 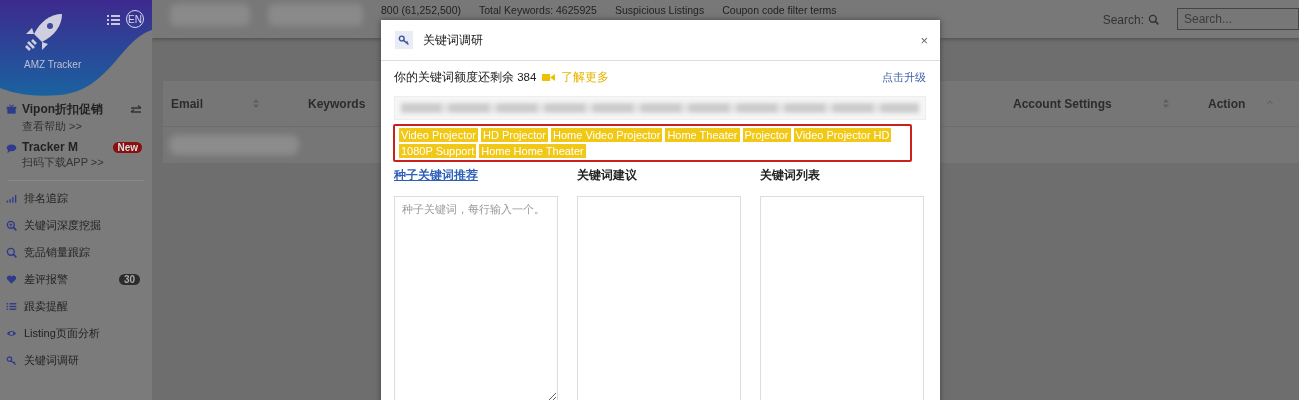 What do you see at coordinates (702, 135) in the screenshot?
I see `keyword-tag: Home Theater` at bounding box center [702, 135].